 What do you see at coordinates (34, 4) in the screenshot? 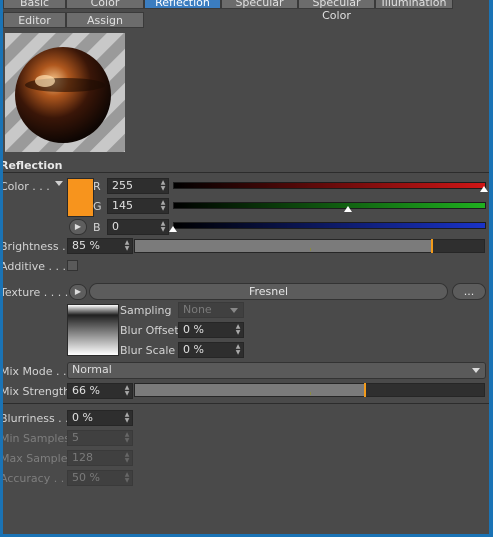
I see `tab-basic: Basic` at bounding box center [34, 4].